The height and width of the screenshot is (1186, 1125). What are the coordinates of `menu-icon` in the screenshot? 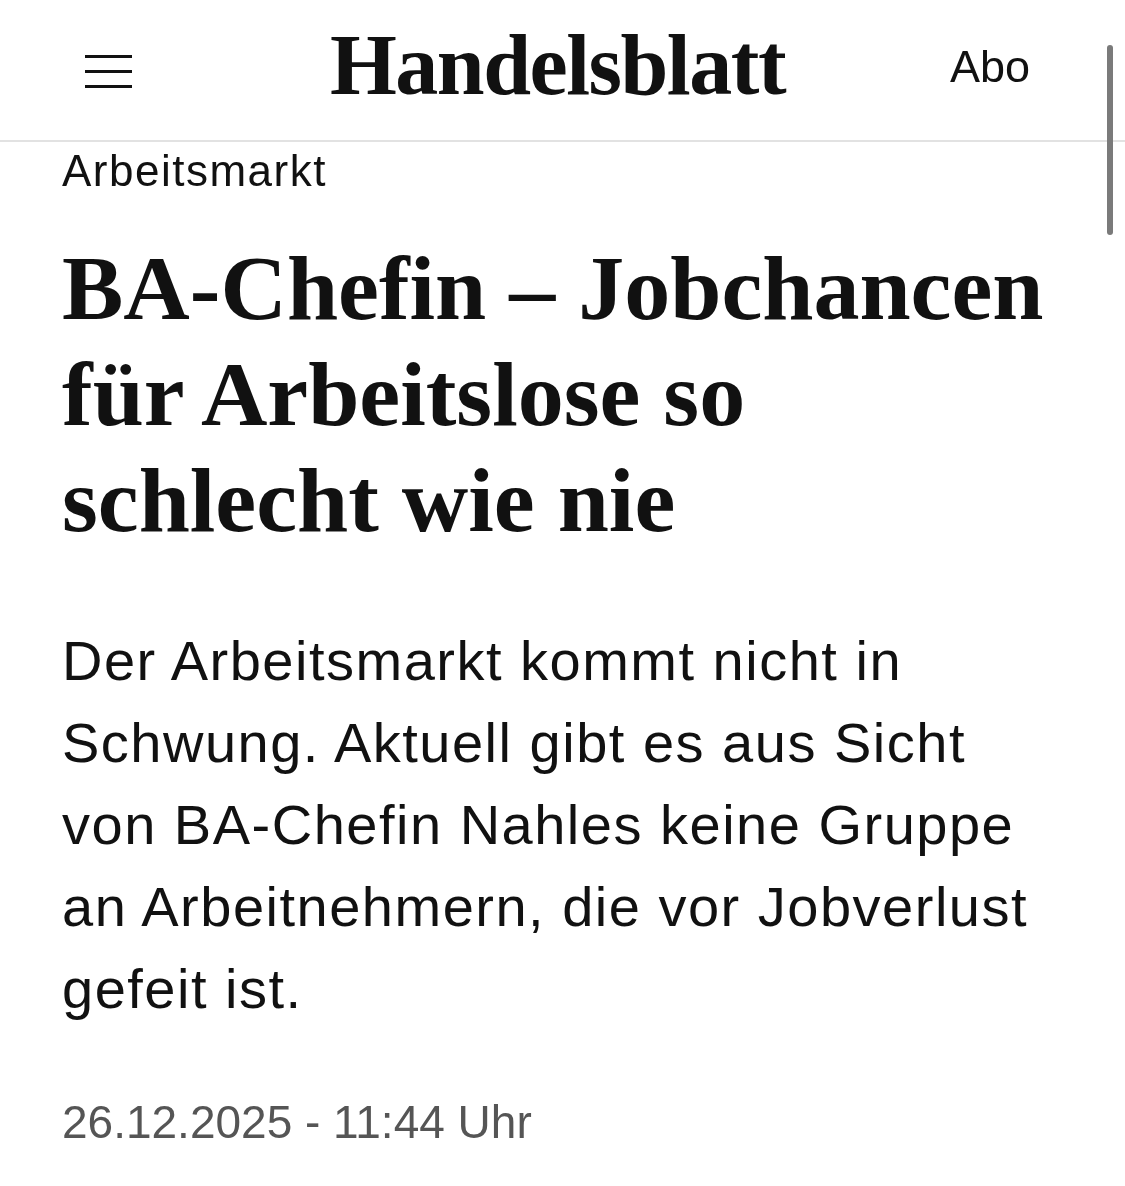 It's located at (108, 71).